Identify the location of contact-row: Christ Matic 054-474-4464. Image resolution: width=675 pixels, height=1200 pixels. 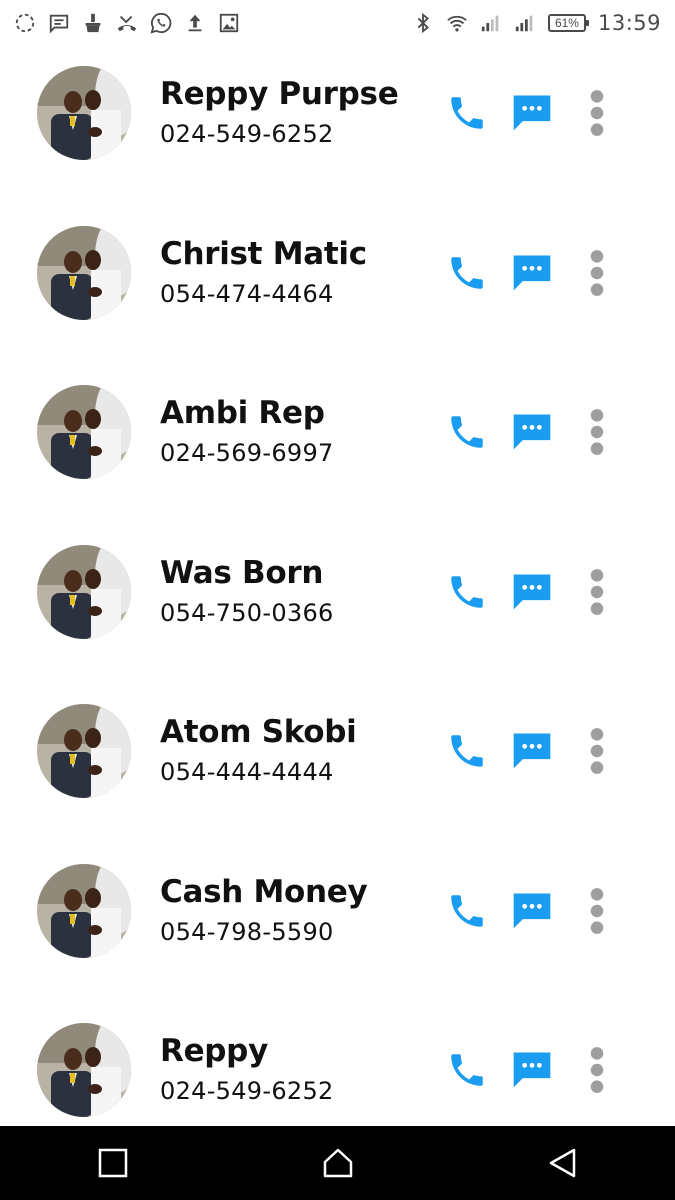
(337, 286).